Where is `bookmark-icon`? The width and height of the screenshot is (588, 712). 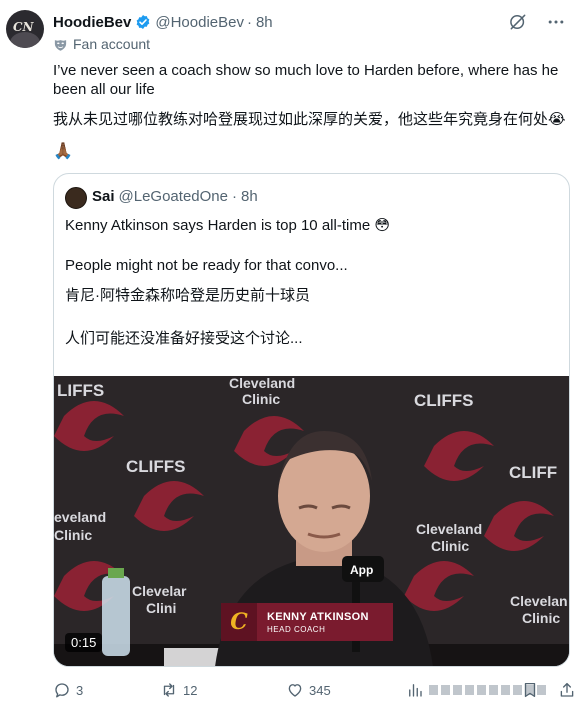
bookmark-icon is located at coordinates (530, 690).